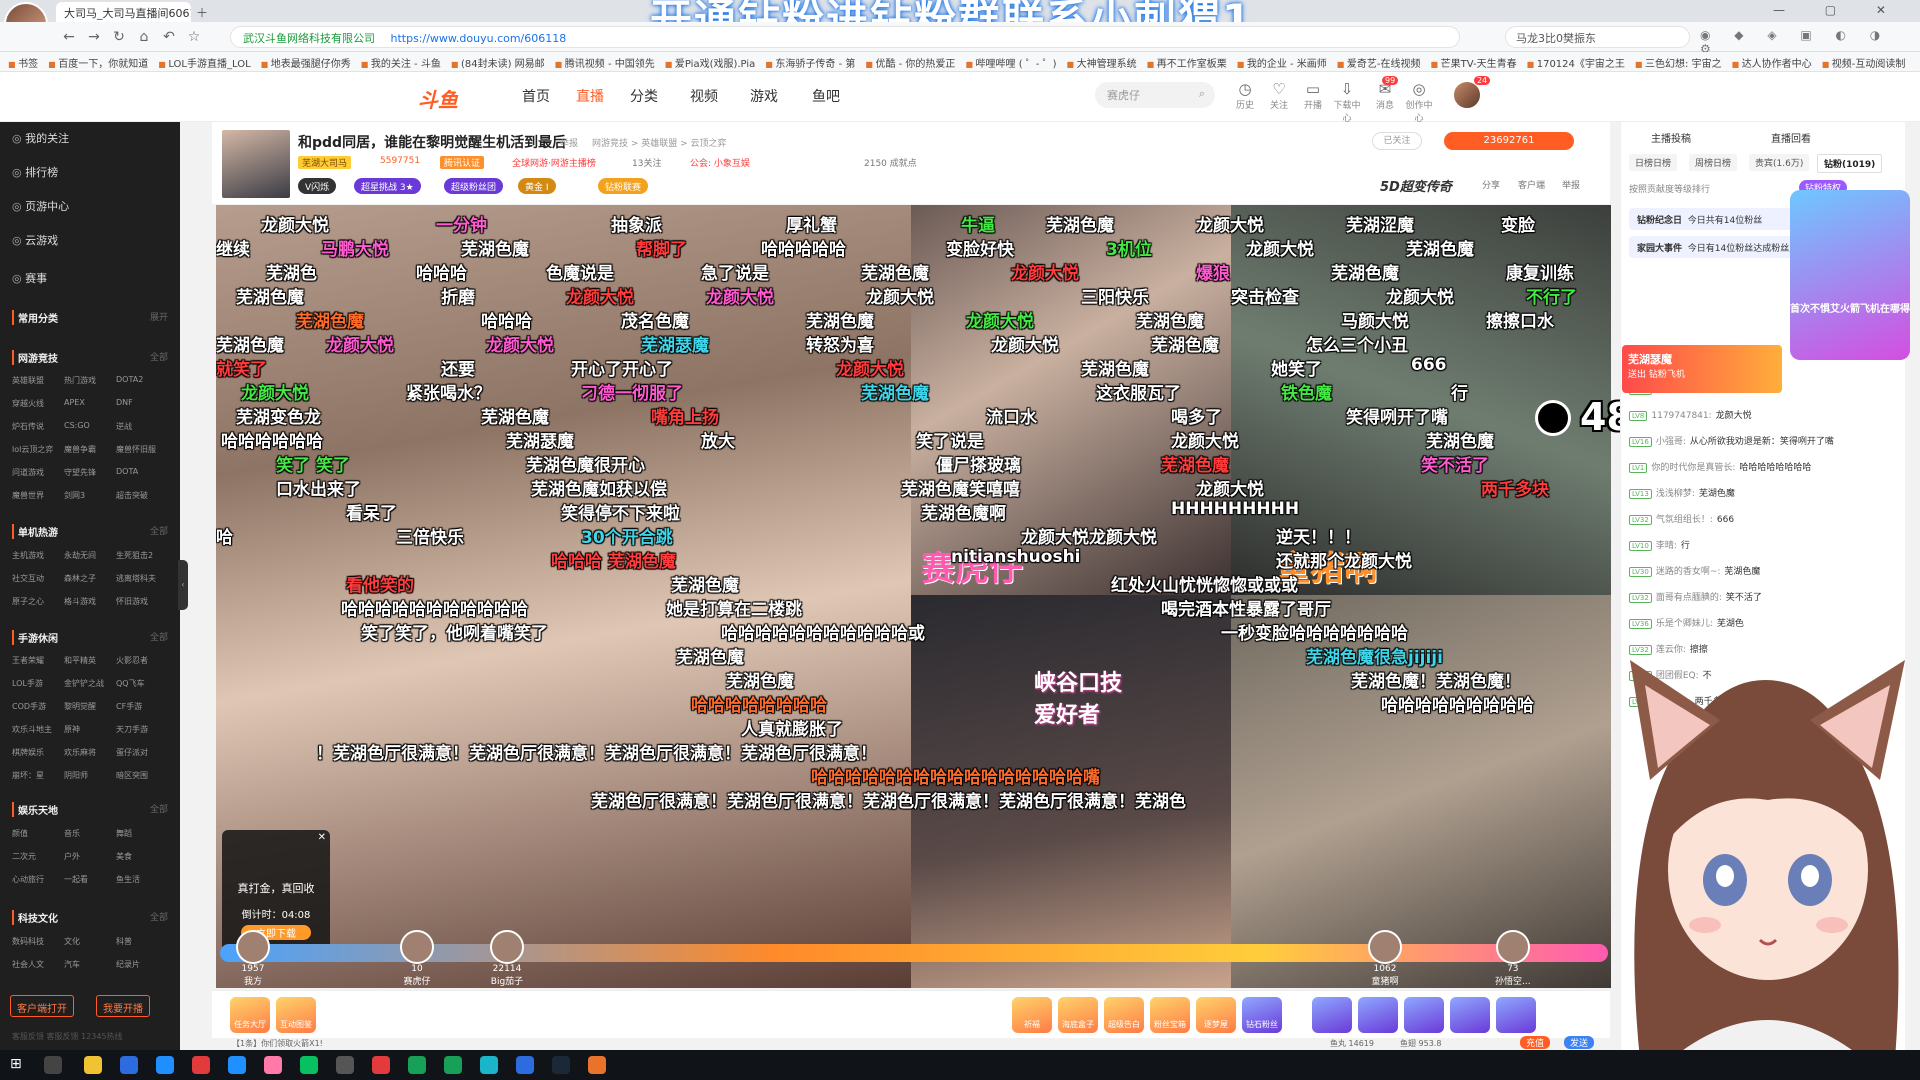 Image resolution: width=1920 pixels, height=1080 pixels. What do you see at coordinates (720, 162) in the screenshot?
I see `guild-notice: 公会: 小象互娱` at bounding box center [720, 162].